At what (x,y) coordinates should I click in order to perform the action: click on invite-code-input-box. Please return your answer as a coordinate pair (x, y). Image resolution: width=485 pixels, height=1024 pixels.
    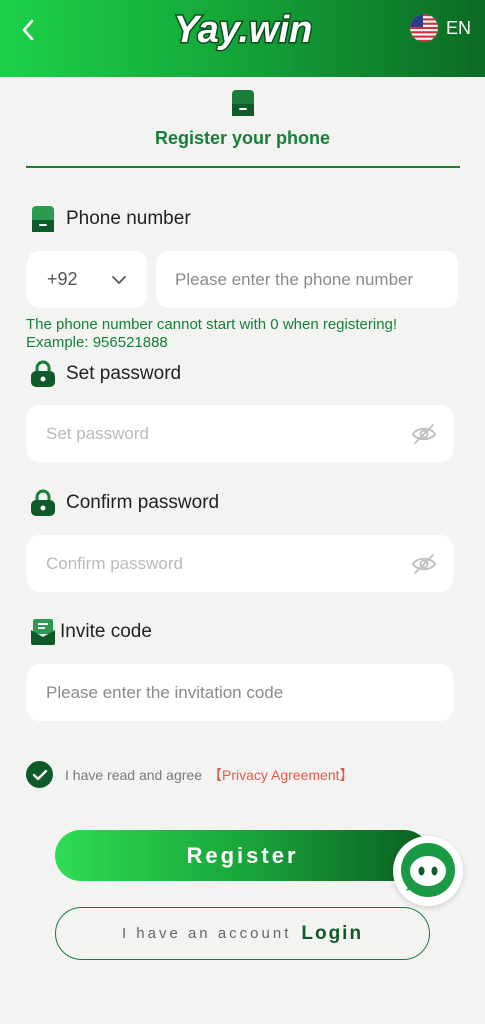
    Looking at the image, I should click on (240, 692).